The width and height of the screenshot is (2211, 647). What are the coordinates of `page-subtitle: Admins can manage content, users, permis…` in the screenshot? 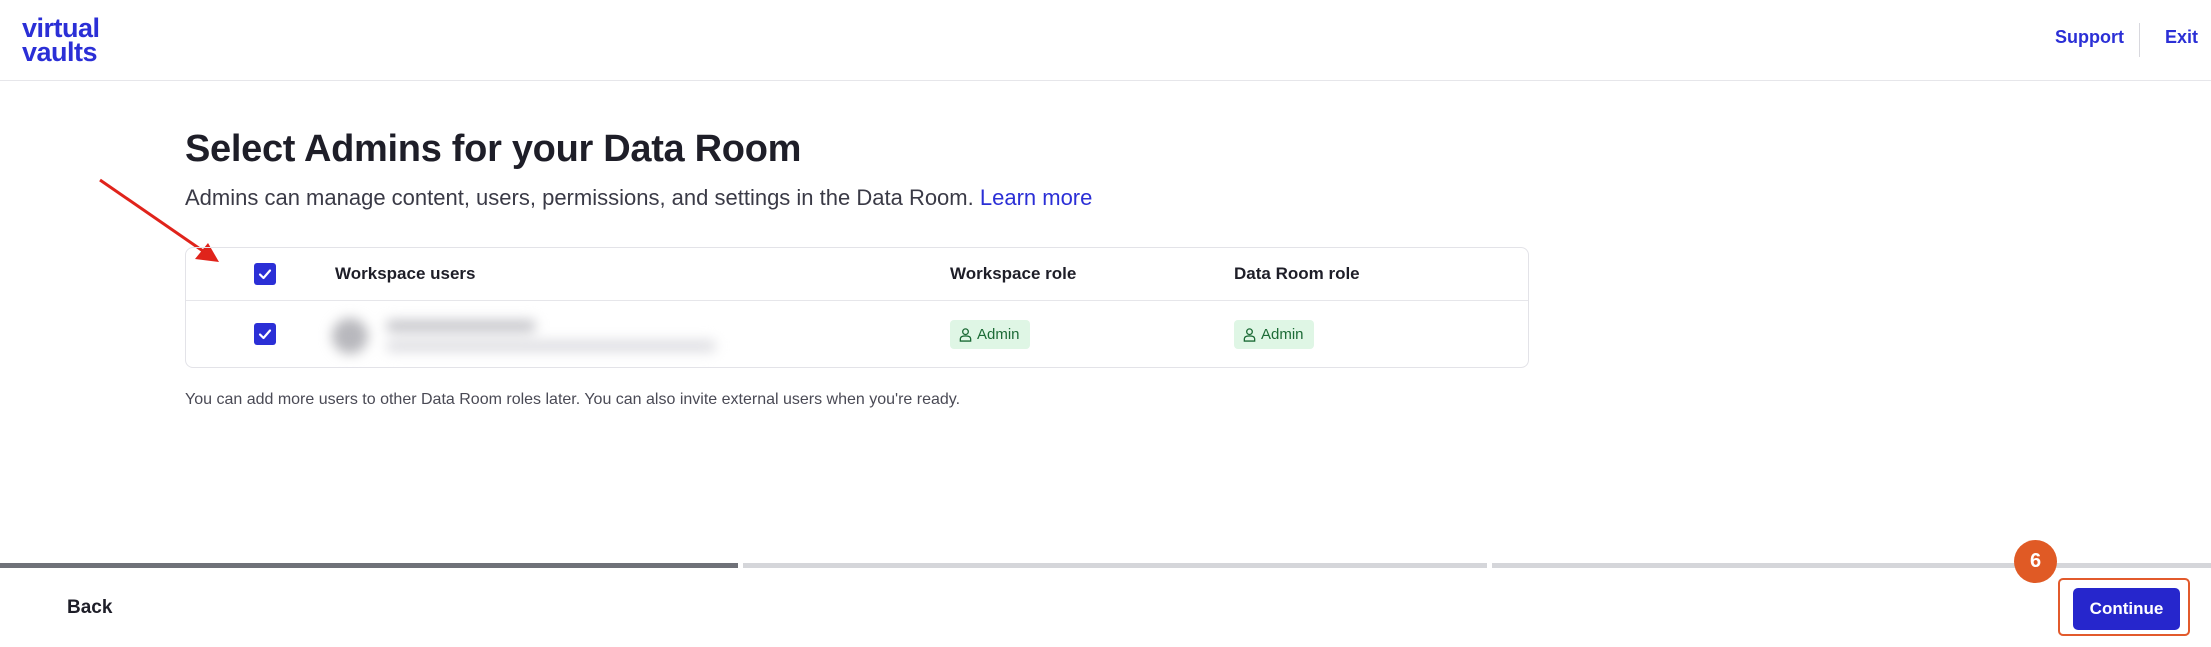 It's located at (638, 198).